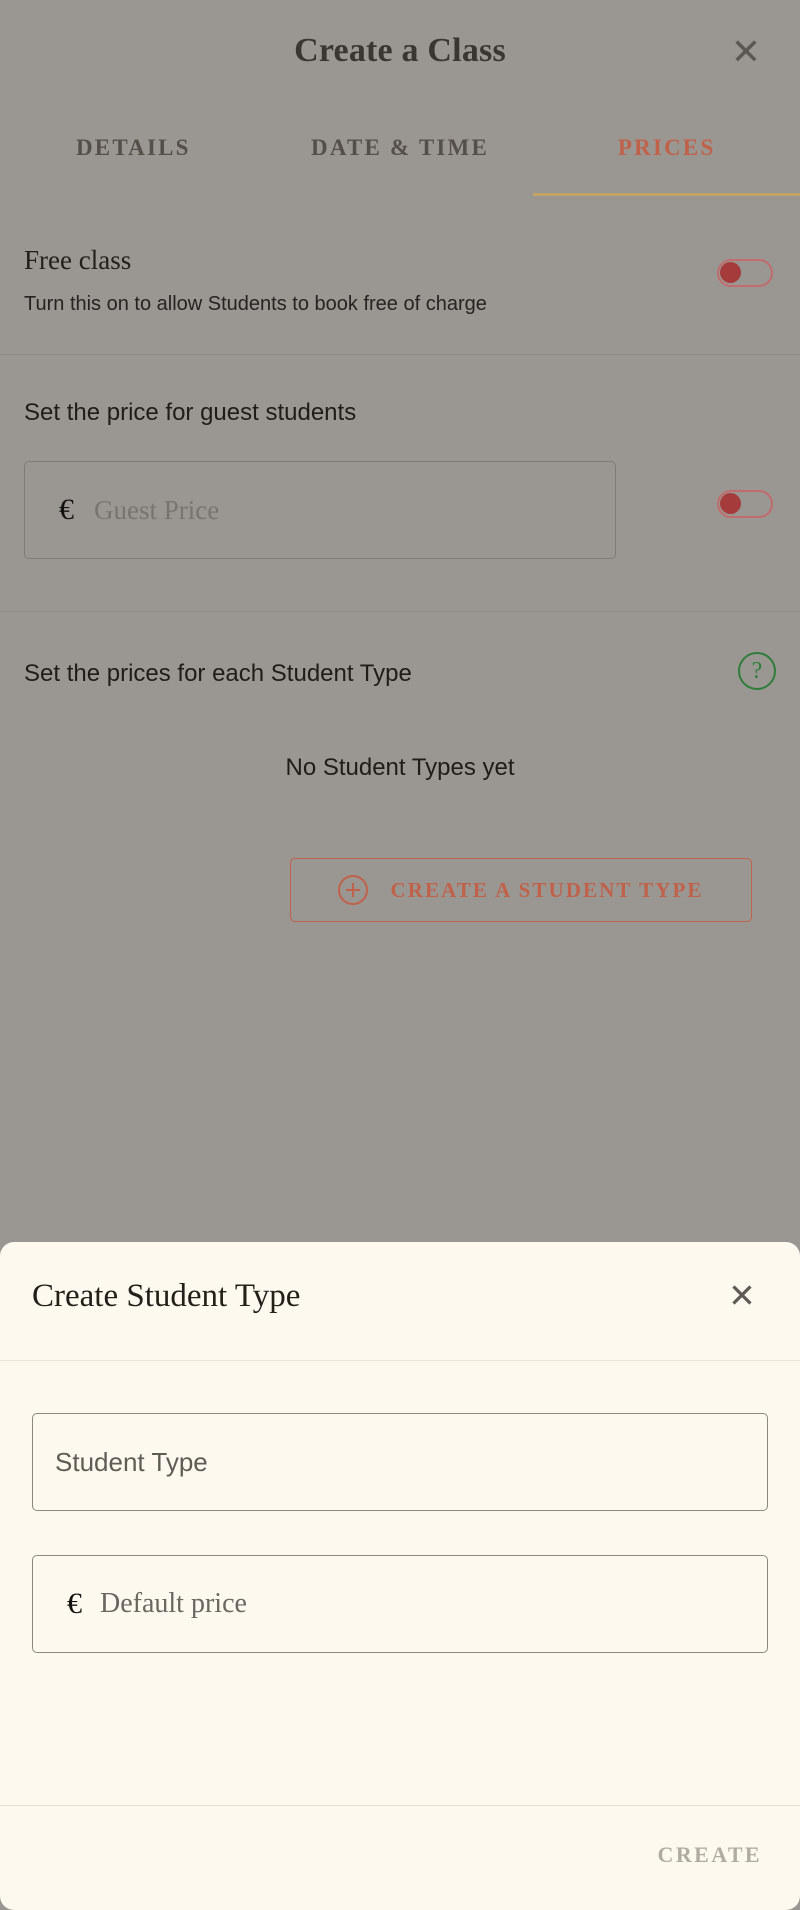 The height and width of the screenshot is (1910, 800). Describe the element at coordinates (400, 1462) in the screenshot. I see `student-type-name-input: Student Type` at that location.